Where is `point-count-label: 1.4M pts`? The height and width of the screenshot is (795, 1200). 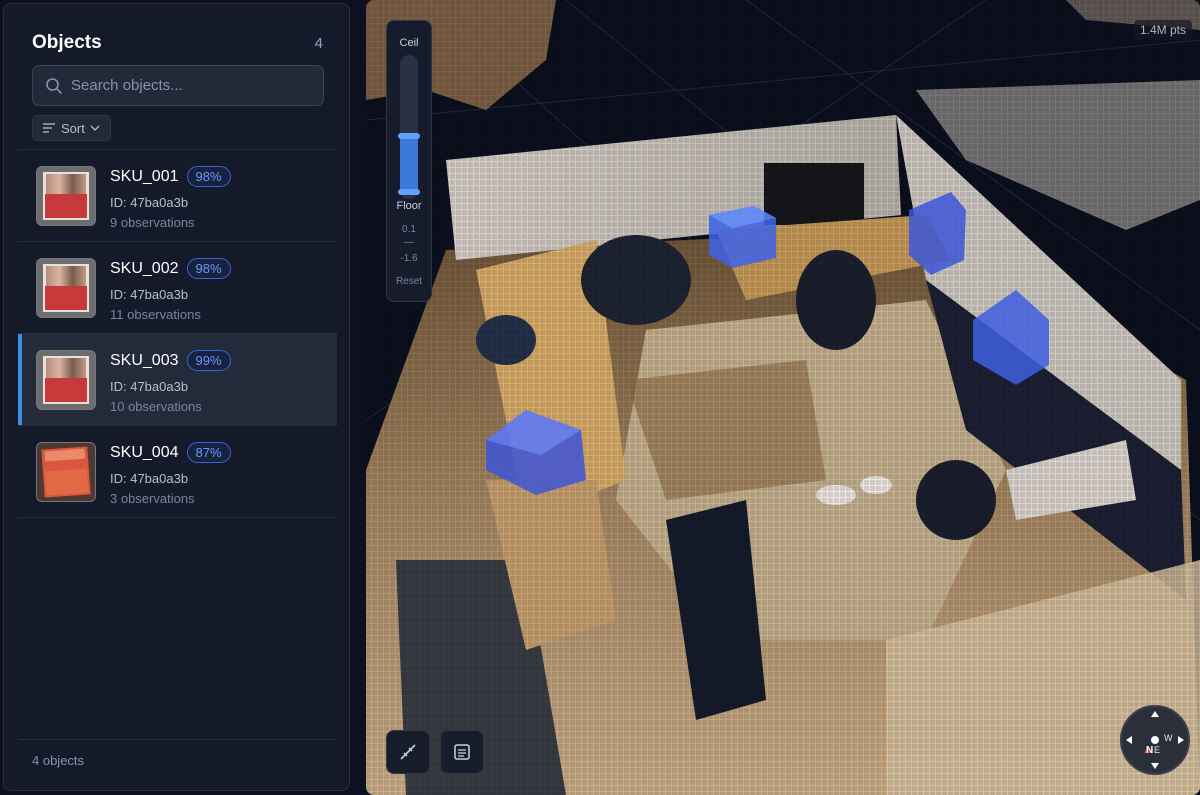 point-count-label: 1.4M pts is located at coordinates (1162, 30).